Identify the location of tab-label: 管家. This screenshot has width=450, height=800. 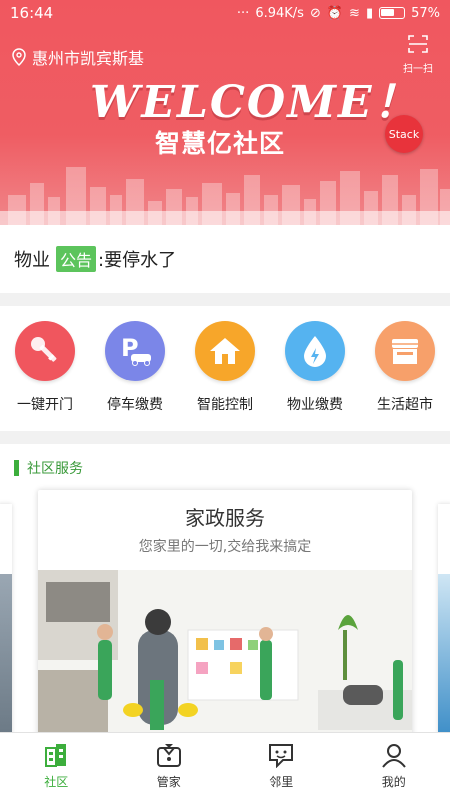
(168, 782).